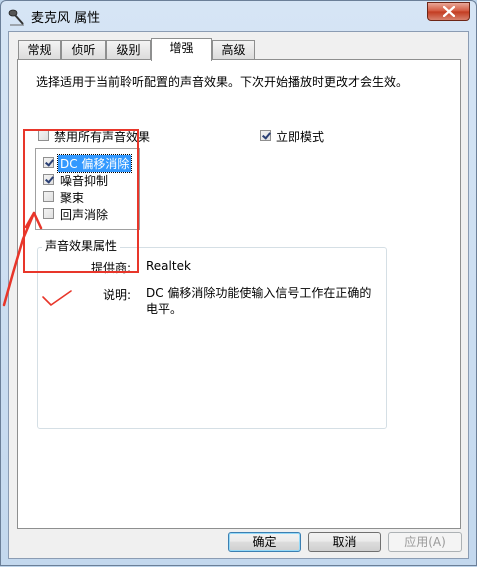 The image size is (477, 567). I want to click on provider-value: Realtek, so click(168, 266).